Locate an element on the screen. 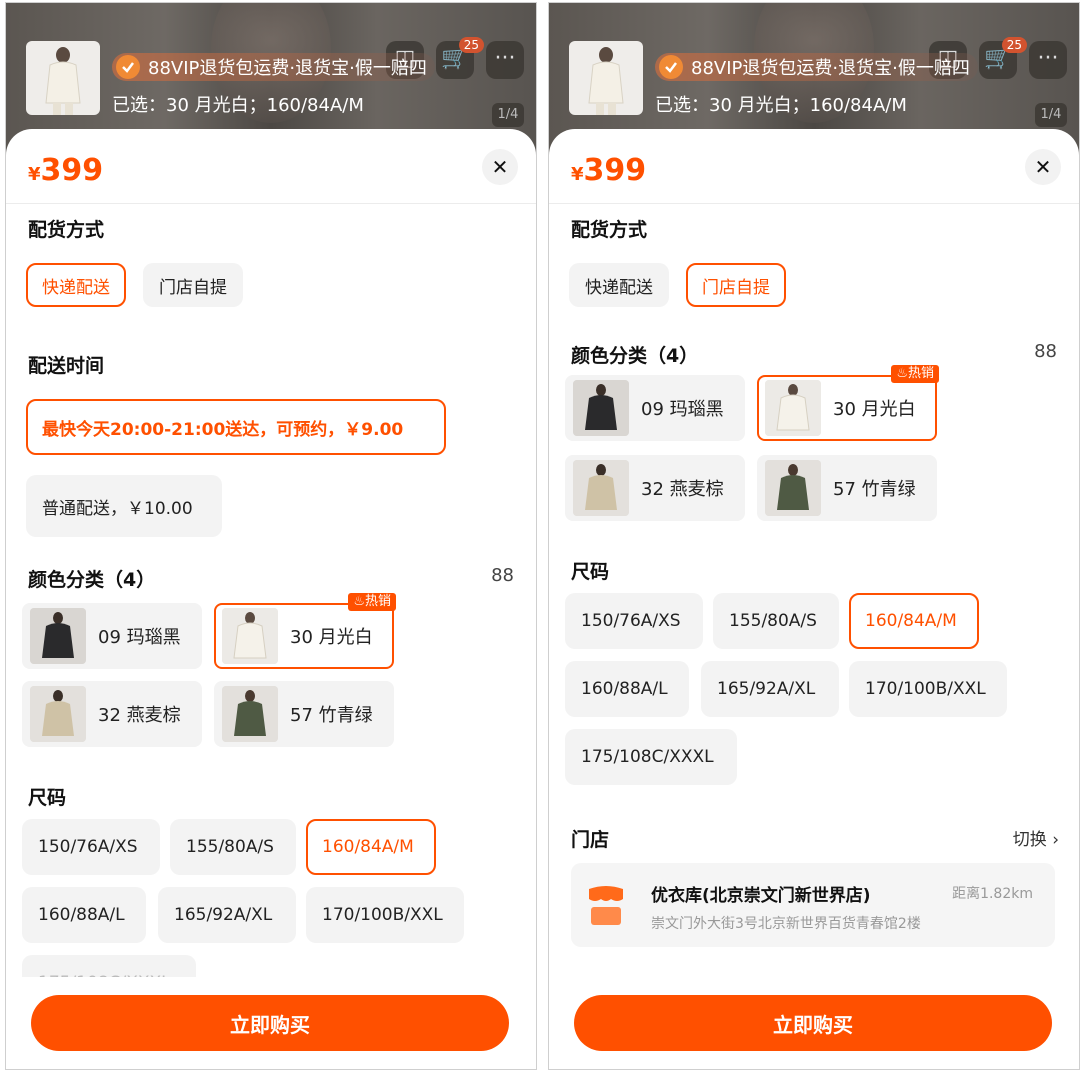 This screenshot has height=1071, width=1080. option-normal-delivery: 普通配送，￥10.00 is located at coordinates (124, 506).